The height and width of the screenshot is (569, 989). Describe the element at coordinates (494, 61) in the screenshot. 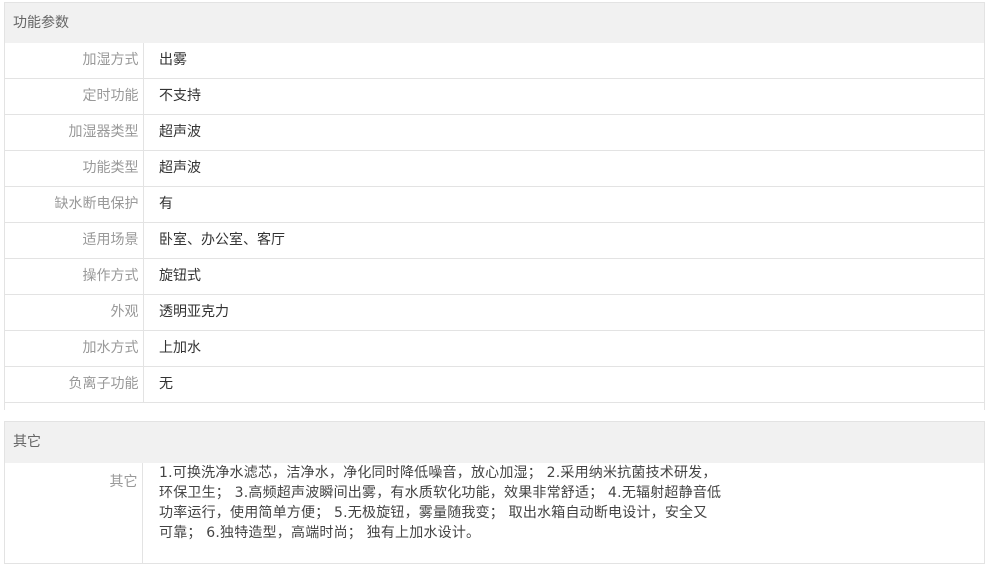

I see `spec-row-humidify-method: 加湿方式 出雾` at that location.